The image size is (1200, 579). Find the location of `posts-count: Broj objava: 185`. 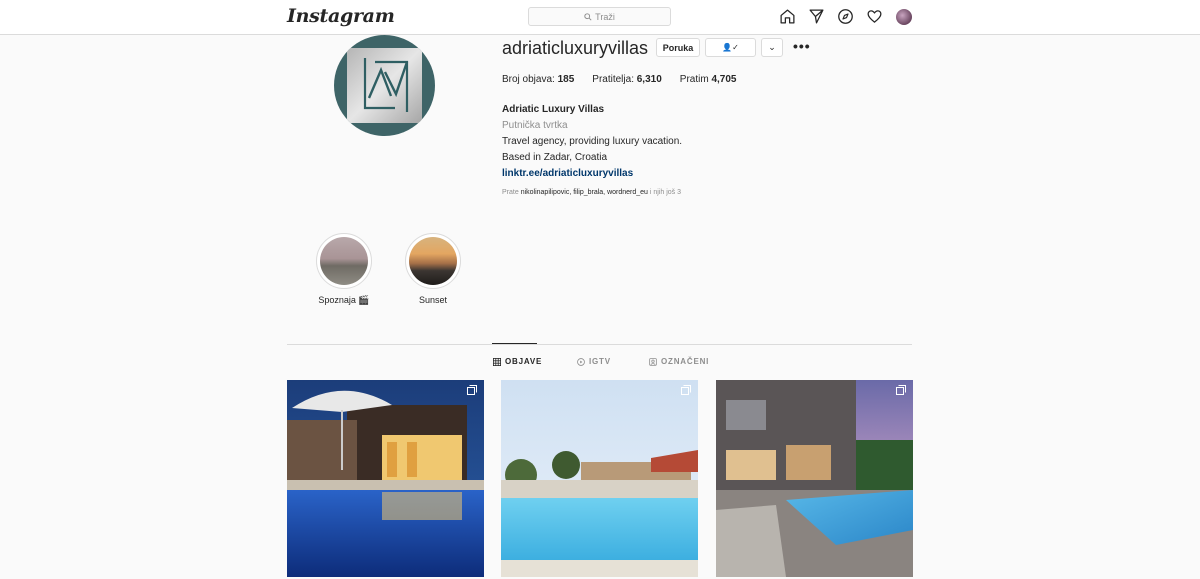

posts-count: Broj objava: 185 is located at coordinates (538, 79).